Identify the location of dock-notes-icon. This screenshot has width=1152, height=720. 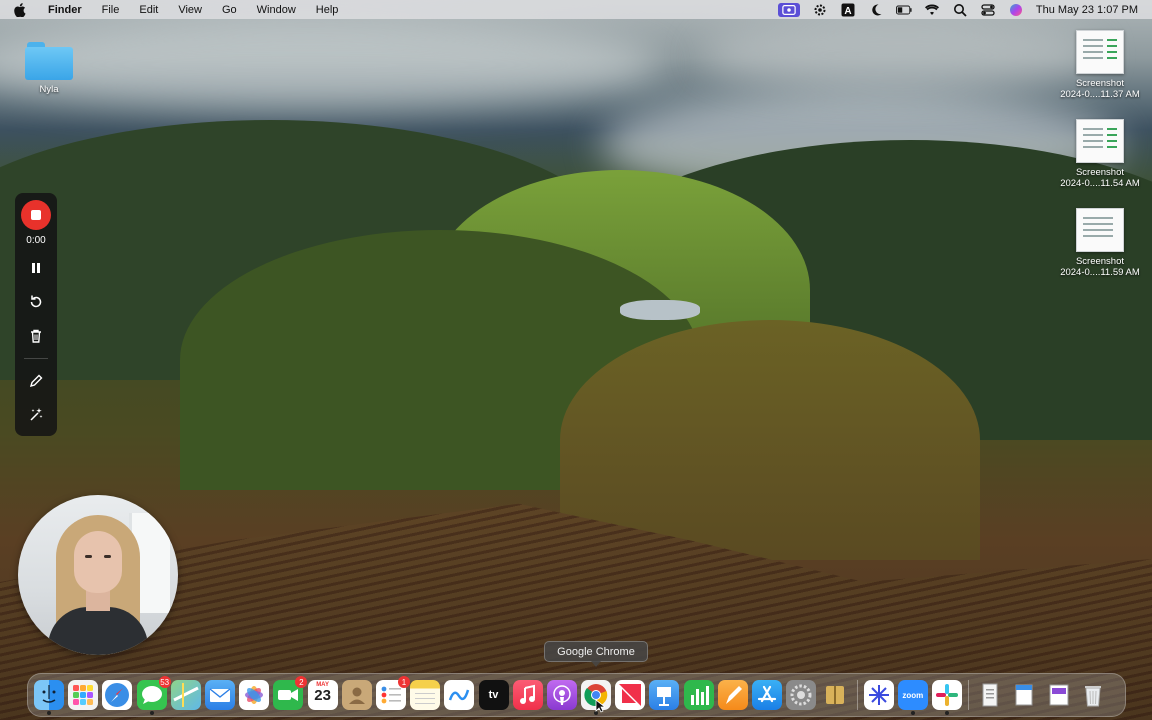
(425, 695).